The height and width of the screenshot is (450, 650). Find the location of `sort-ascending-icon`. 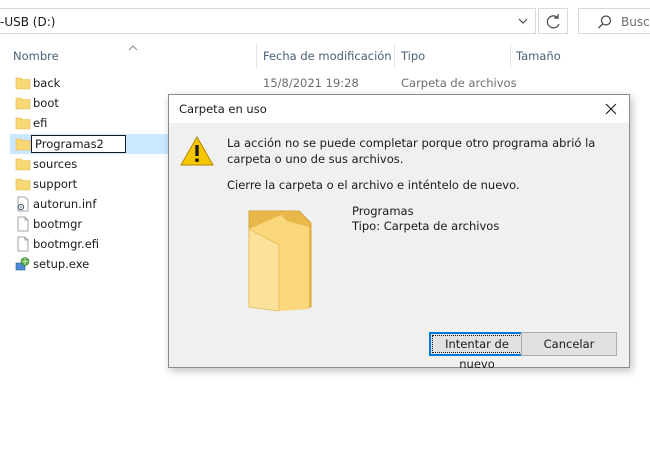

sort-ascending-icon is located at coordinates (133, 48).